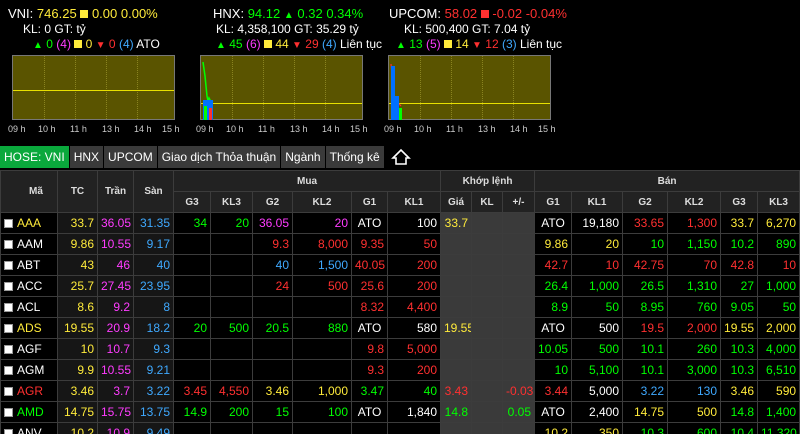  Describe the element at coordinates (694, 412) in the screenshot. I see `sell-kl2: 500` at that location.